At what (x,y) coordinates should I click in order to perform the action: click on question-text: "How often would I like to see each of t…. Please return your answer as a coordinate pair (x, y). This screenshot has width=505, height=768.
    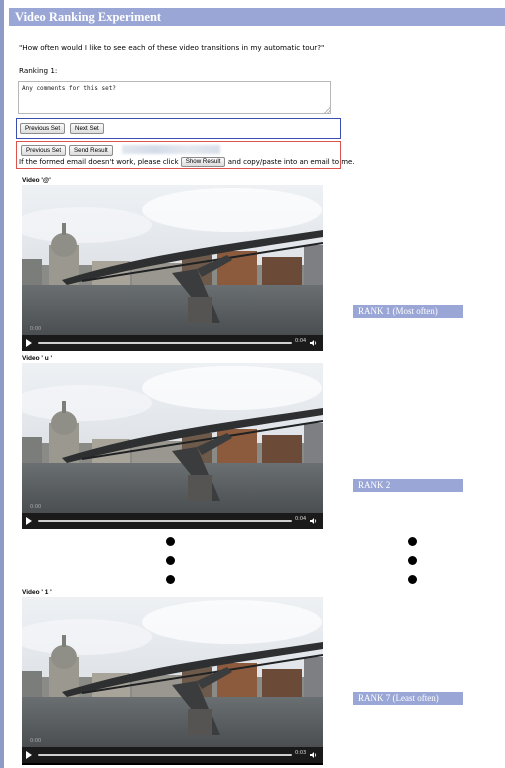
    Looking at the image, I should click on (172, 47).